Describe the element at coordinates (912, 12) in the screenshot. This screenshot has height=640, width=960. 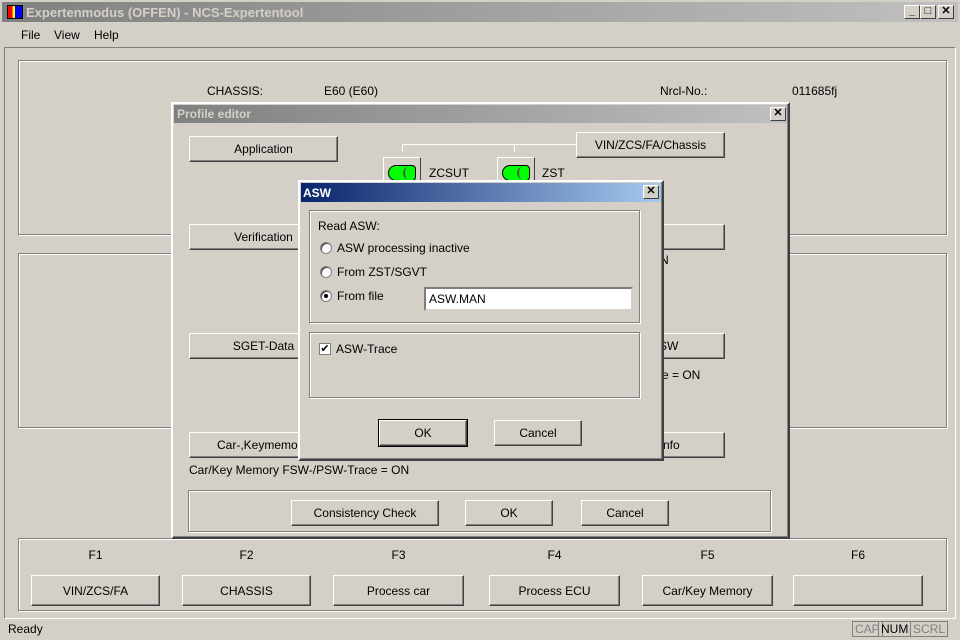
I see `minimize-button: _` at that location.